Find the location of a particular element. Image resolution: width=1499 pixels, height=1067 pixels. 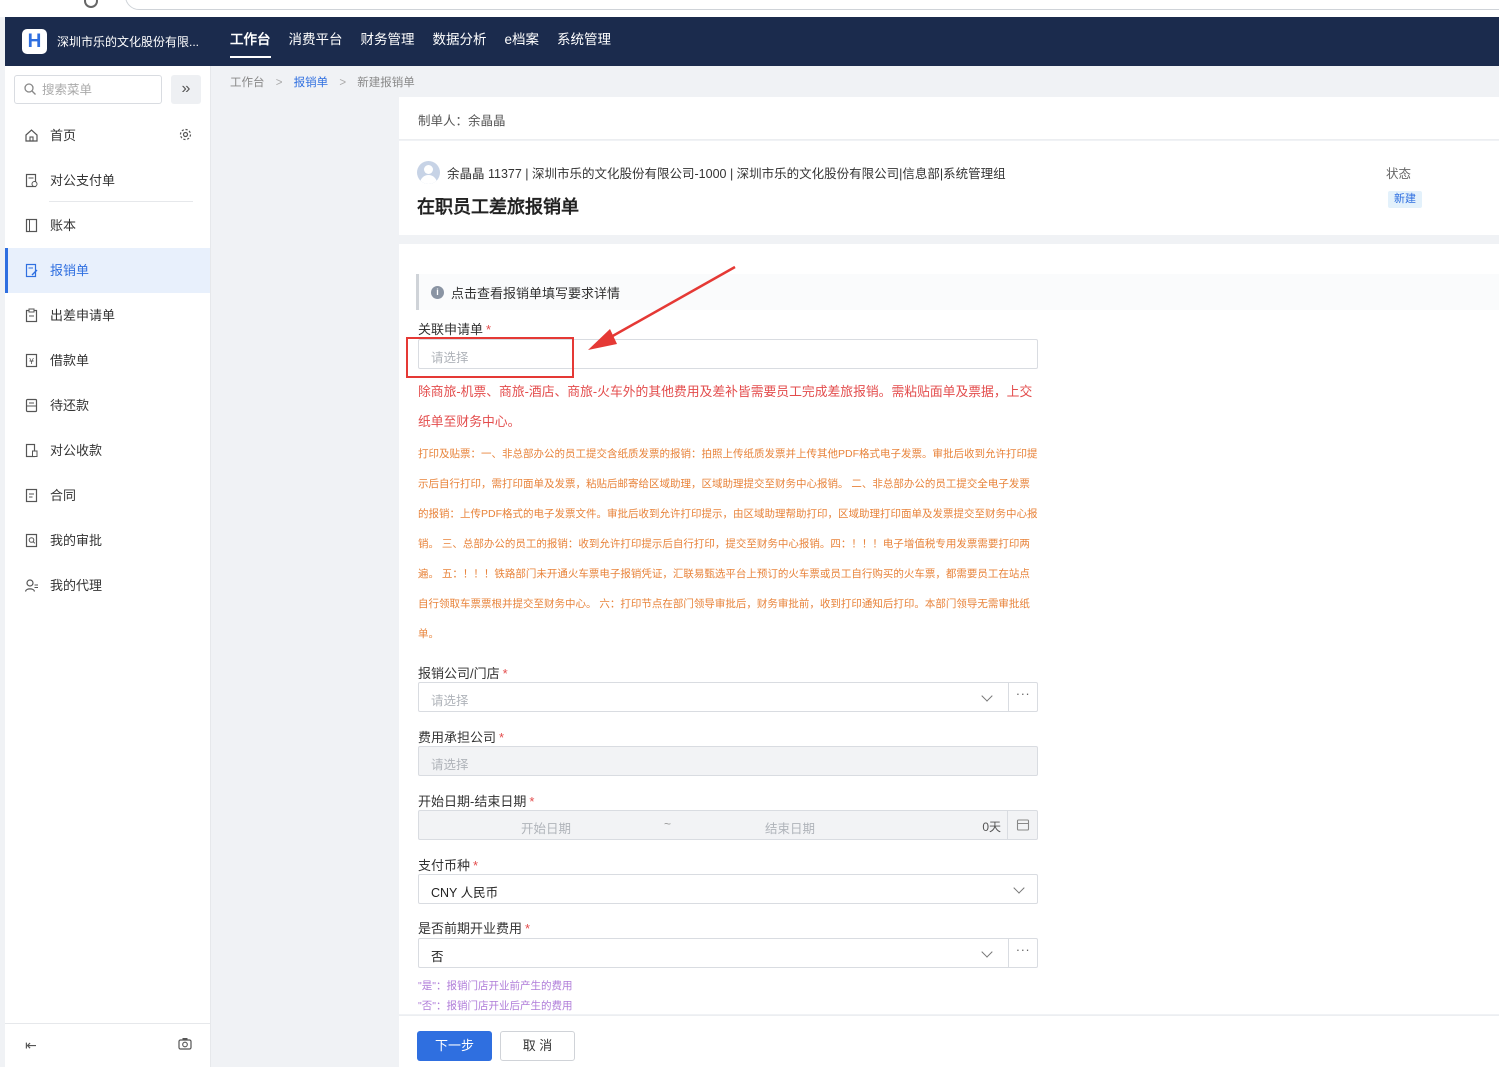

currency-select: CNY 人民币 is located at coordinates (728, 889).